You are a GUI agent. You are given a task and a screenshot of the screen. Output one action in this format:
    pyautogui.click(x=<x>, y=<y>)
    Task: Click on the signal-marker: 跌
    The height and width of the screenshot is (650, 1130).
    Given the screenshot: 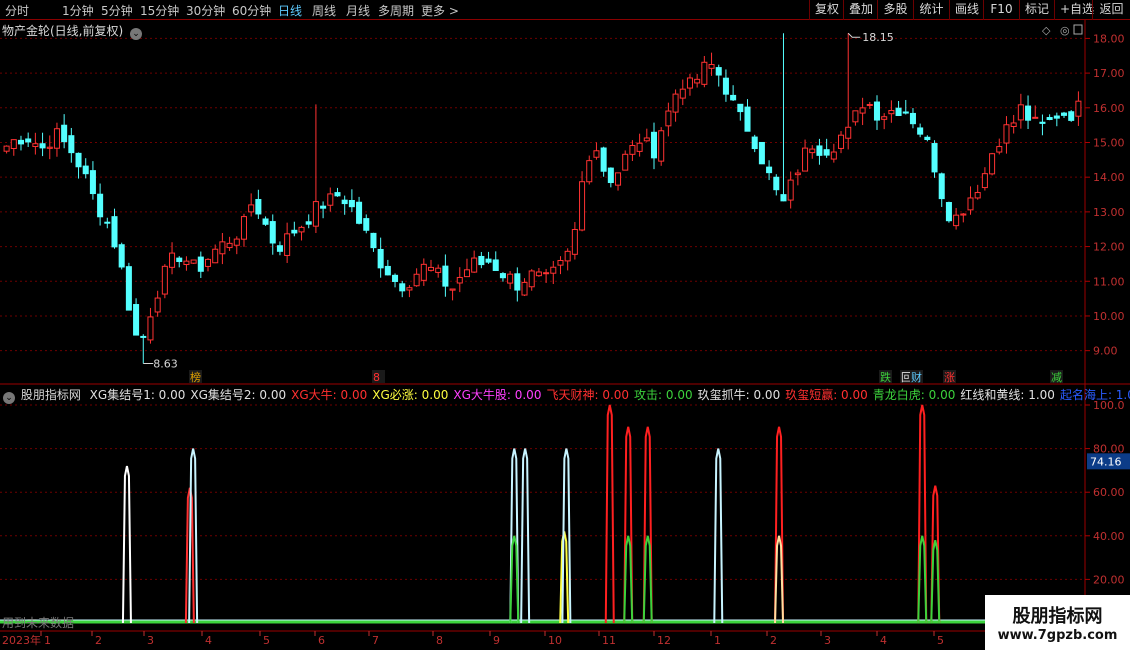 What is the action you would take?
    pyautogui.click(x=885, y=377)
    